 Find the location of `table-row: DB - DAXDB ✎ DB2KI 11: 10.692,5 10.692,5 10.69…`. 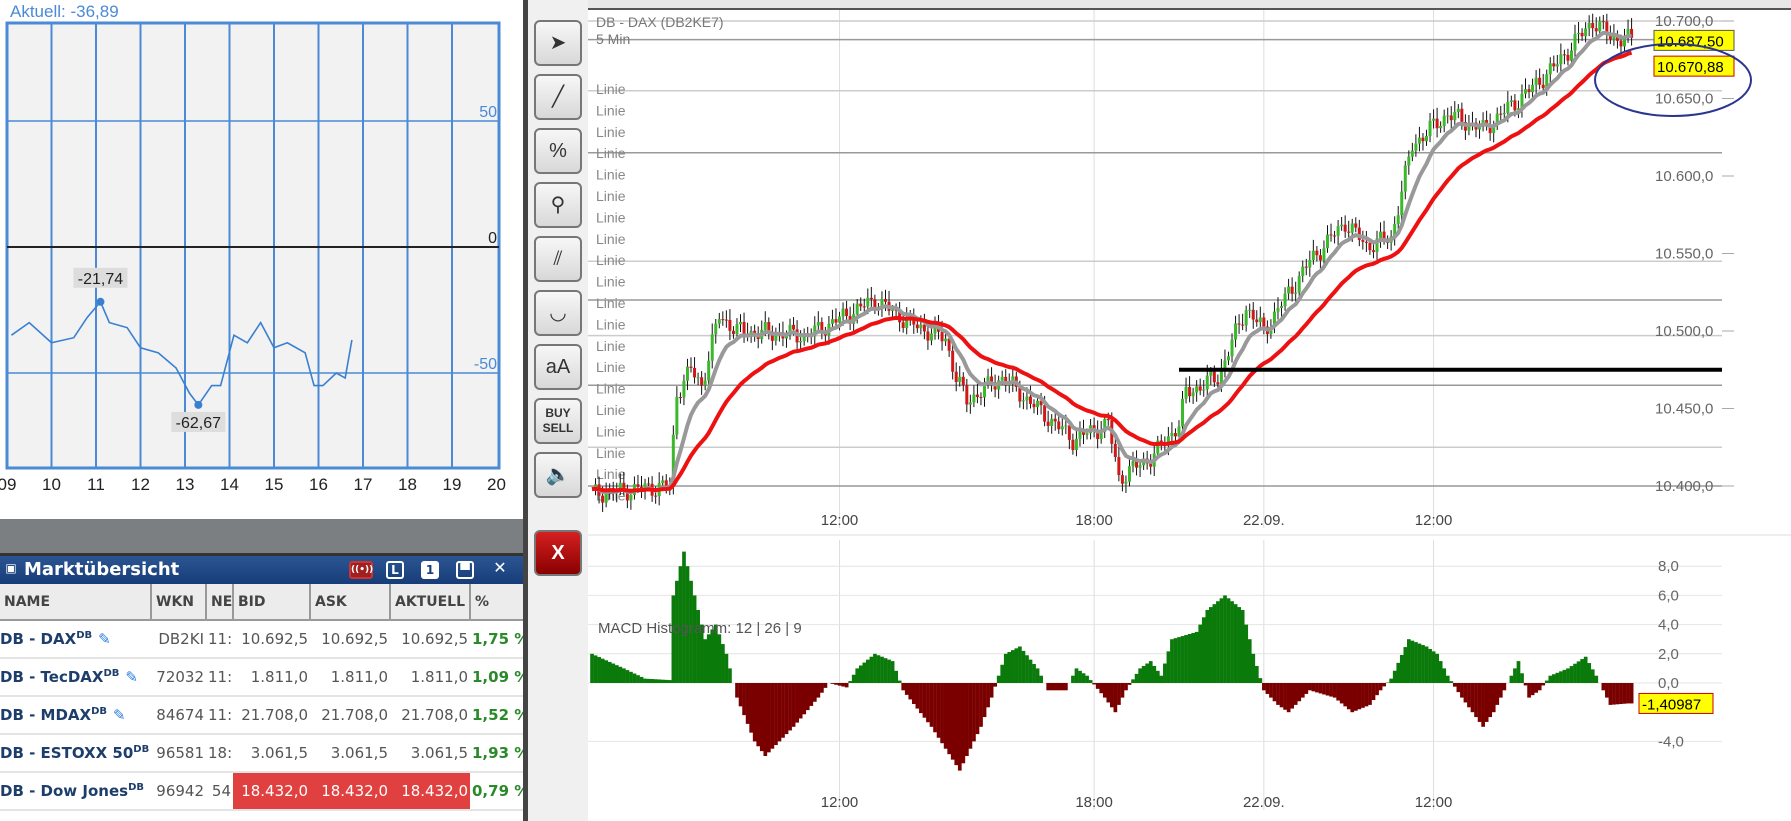

table-row: DB - DAXDB ✎ DB2KI 11: 10.692,5 10.692,5 10.69… is located at coordinates (262, 639).